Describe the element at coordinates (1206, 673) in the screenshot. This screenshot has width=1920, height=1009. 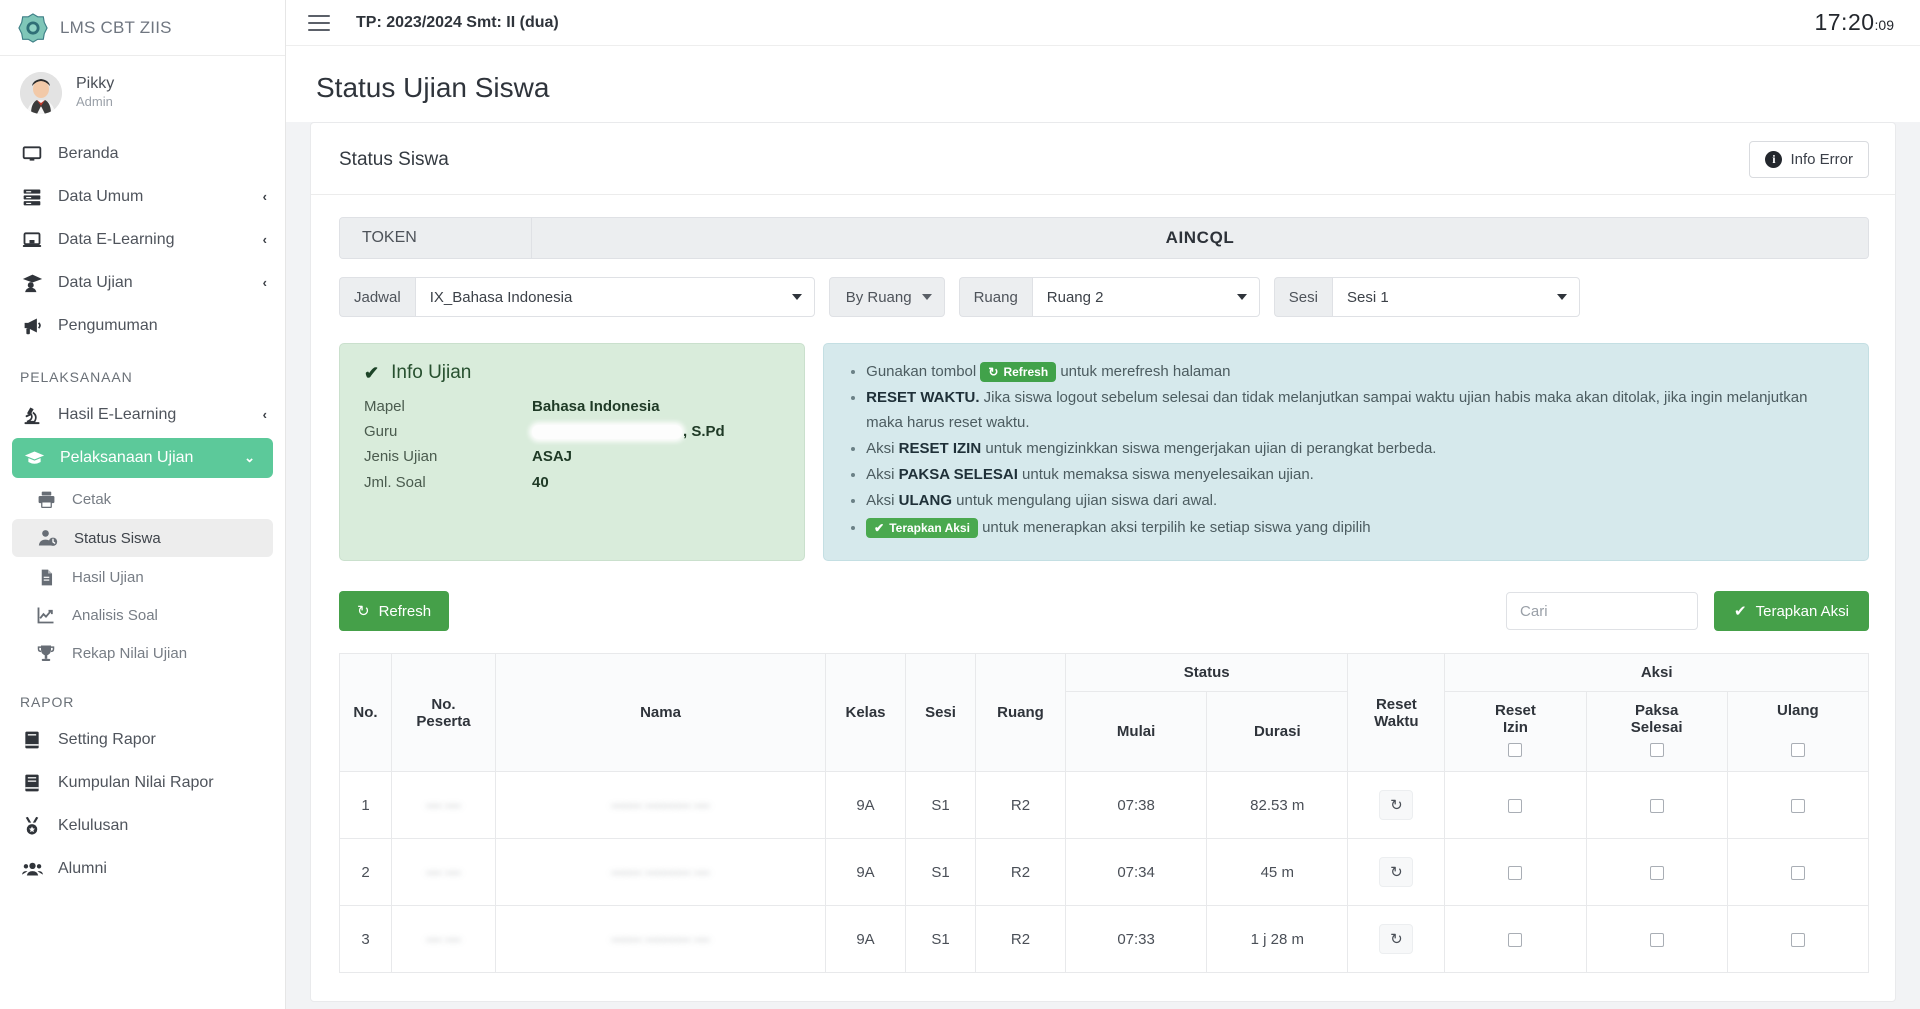
I see `th-group-status: Status` at that location.